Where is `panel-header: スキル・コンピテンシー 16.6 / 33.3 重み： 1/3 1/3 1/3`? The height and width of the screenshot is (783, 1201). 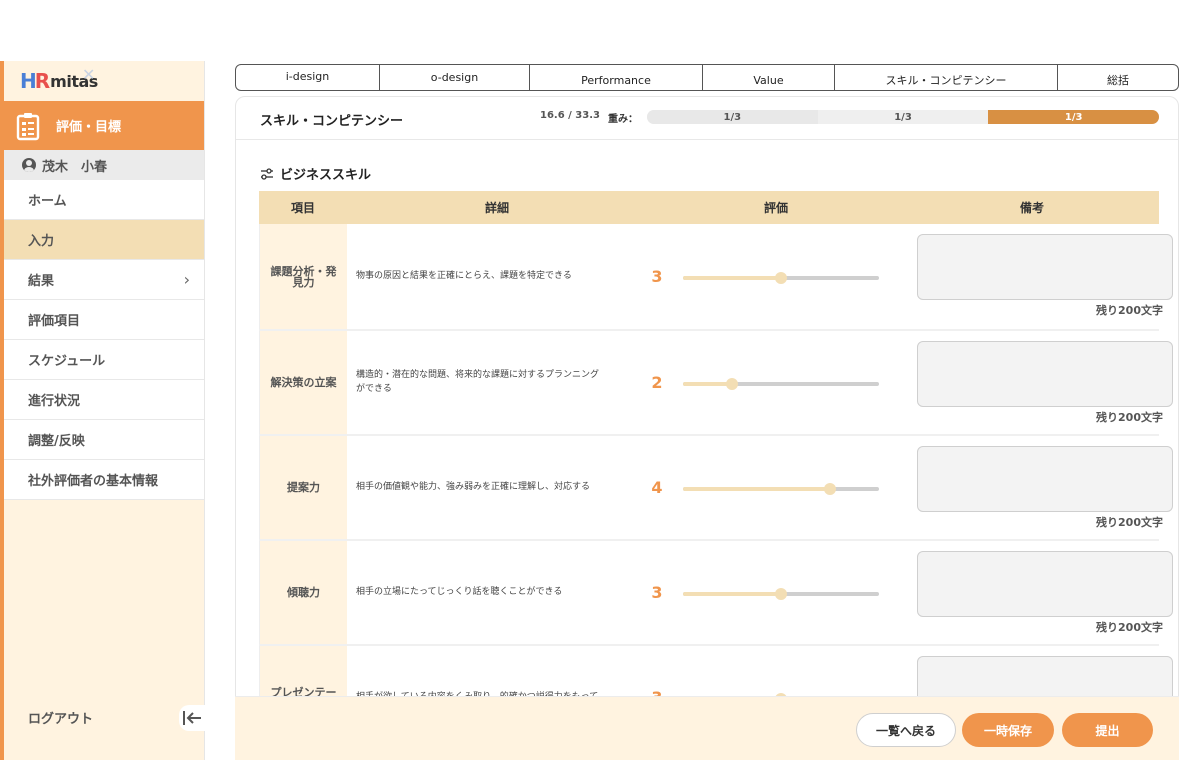 panel-header: スキル・コンピテンシー 16.6 / 33.3 重み： 1/3 1/3 1/3 is located at coordinates (707, 118).